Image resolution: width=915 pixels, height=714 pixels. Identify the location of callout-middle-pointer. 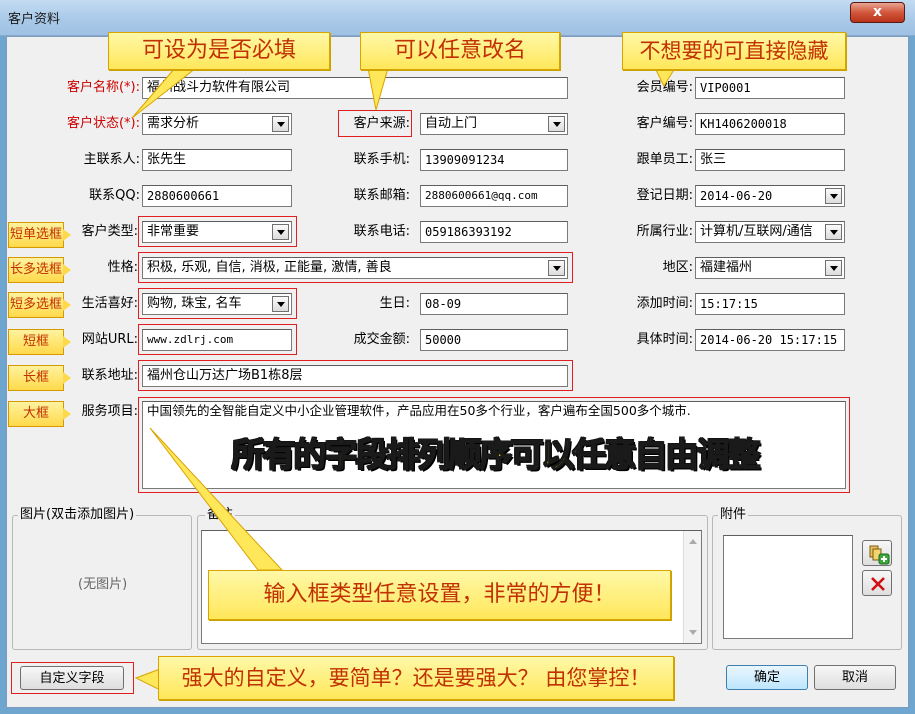
(216, 499).